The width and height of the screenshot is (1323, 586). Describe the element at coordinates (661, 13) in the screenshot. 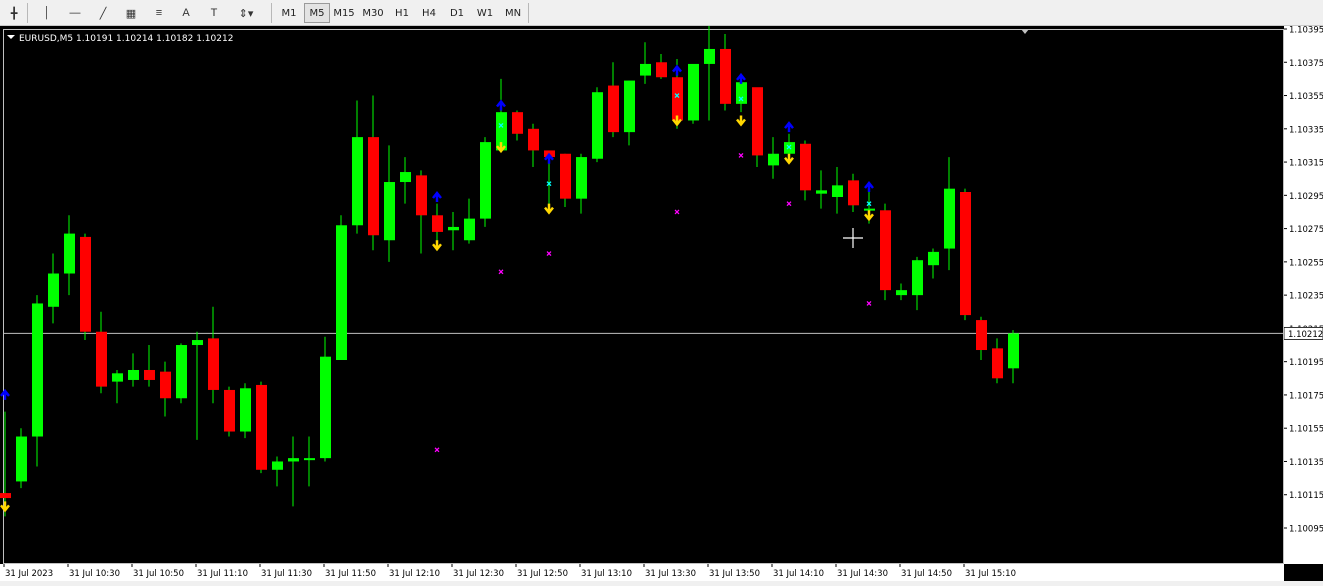

I see `toolbar: ╋ │ — ╱ ▦ ≡ A T ⇕▾ M1 M5 M15 M30 H1 H4 D1 W1 MN` at that location.